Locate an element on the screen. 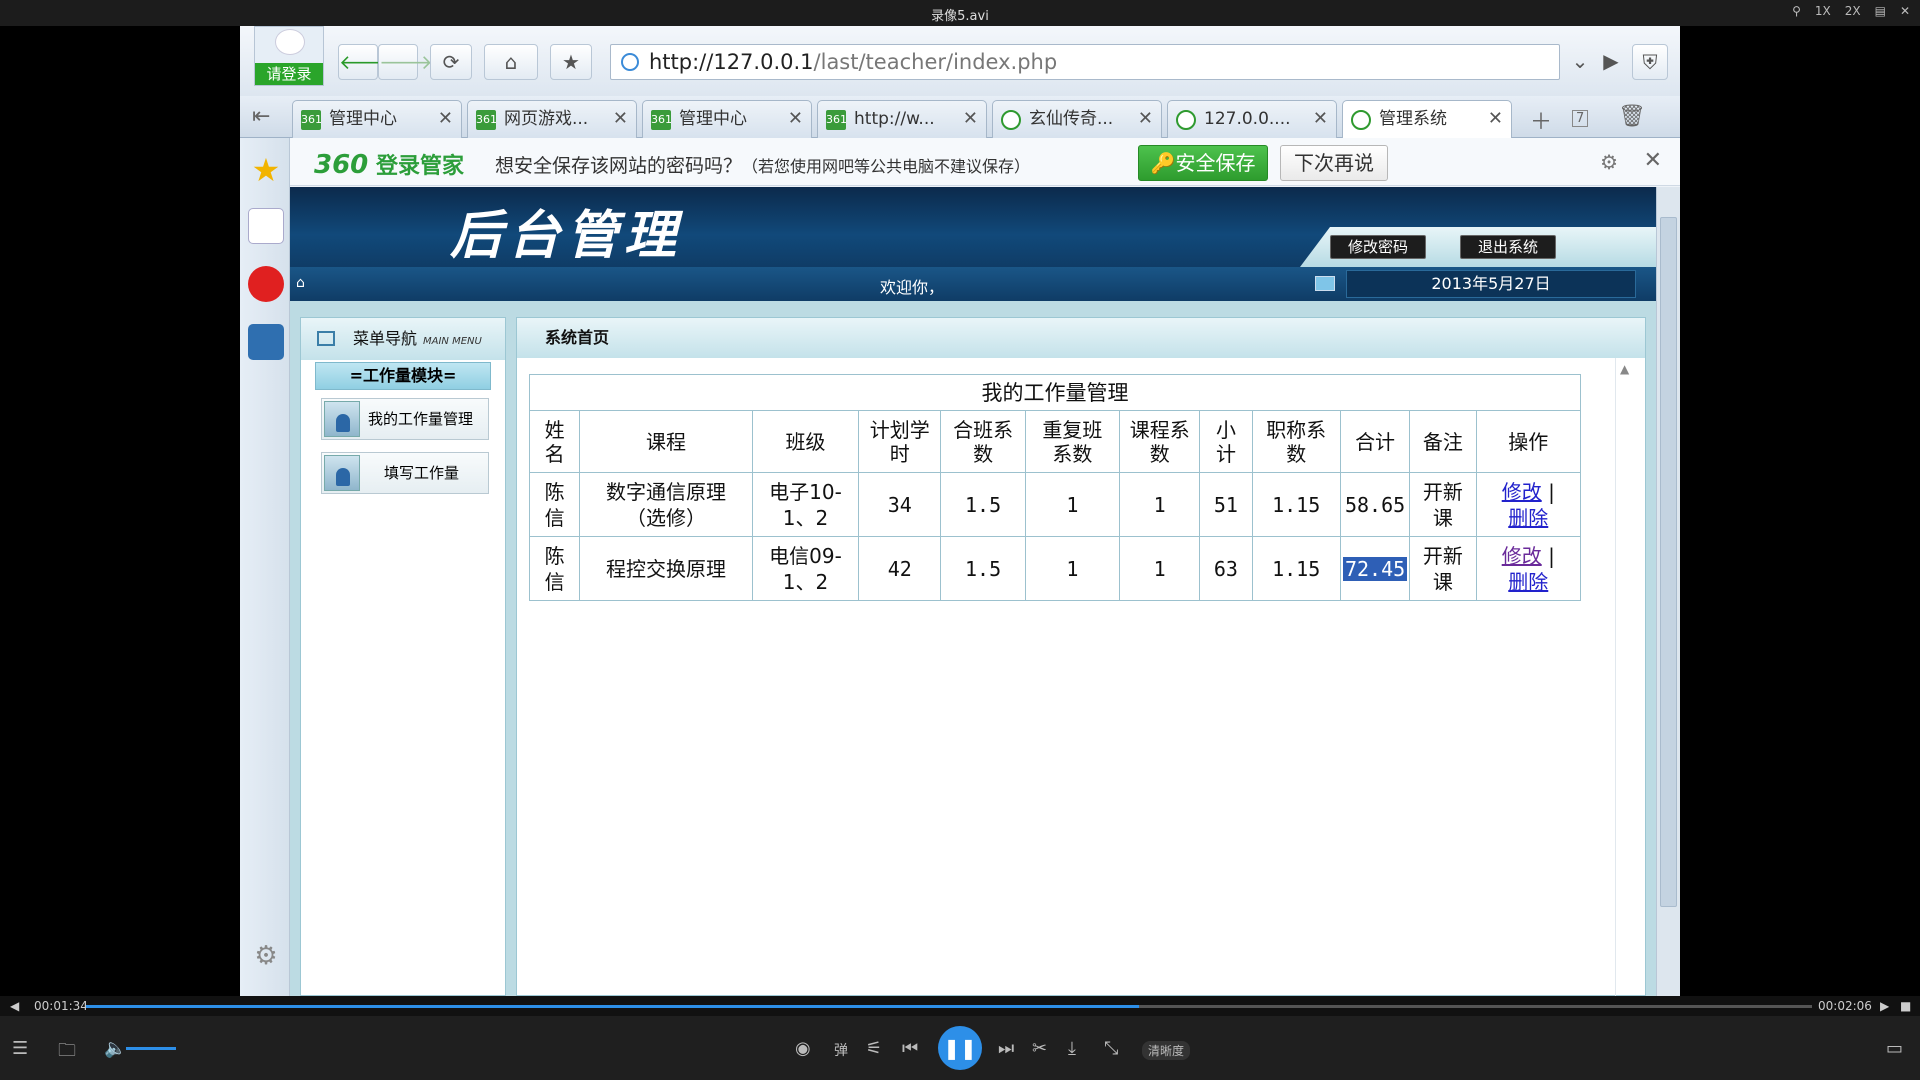  infobar-close-icon: ✕ is located at coordinates (1653, 160).